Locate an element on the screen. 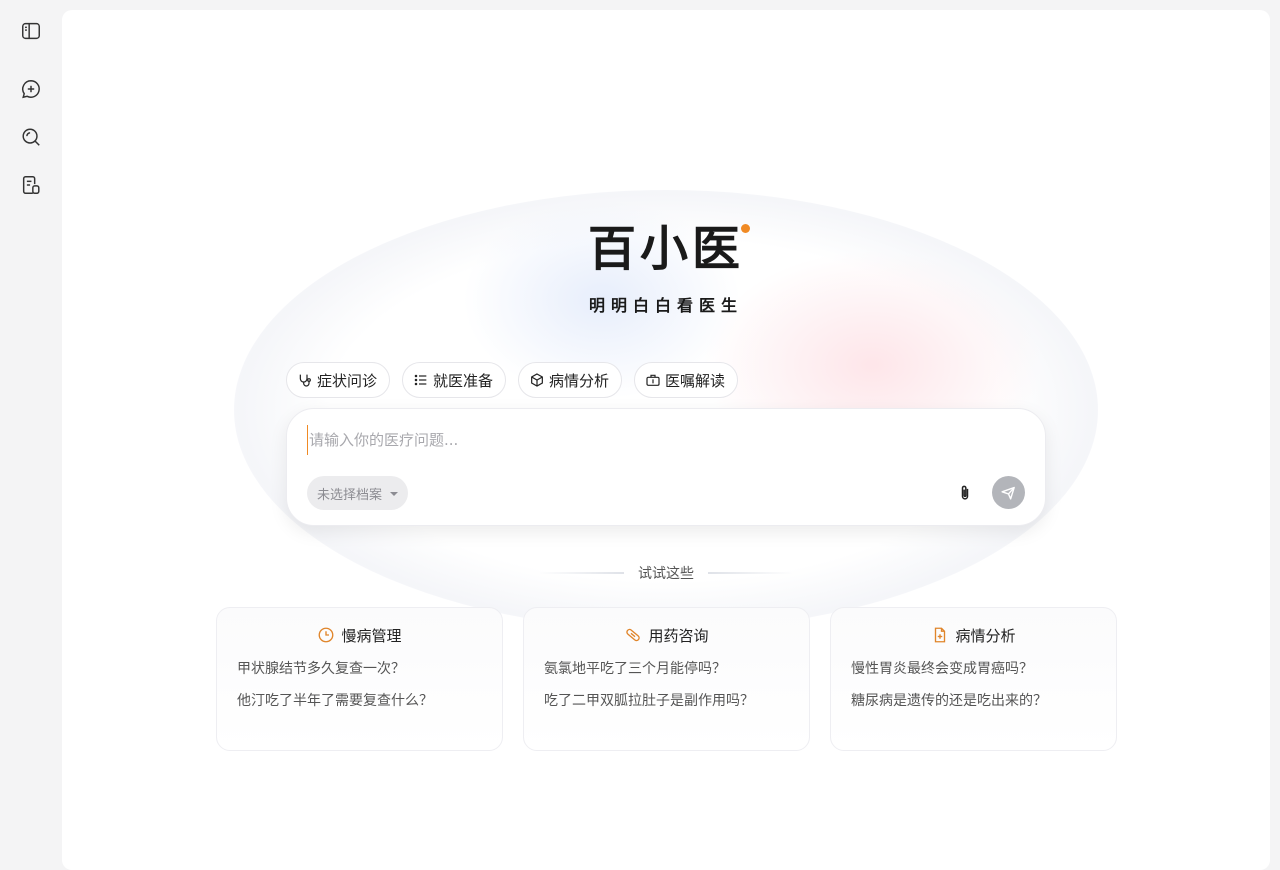 This screenshot has width=1280, height=870. search-button is located at coordinates (31, 137).